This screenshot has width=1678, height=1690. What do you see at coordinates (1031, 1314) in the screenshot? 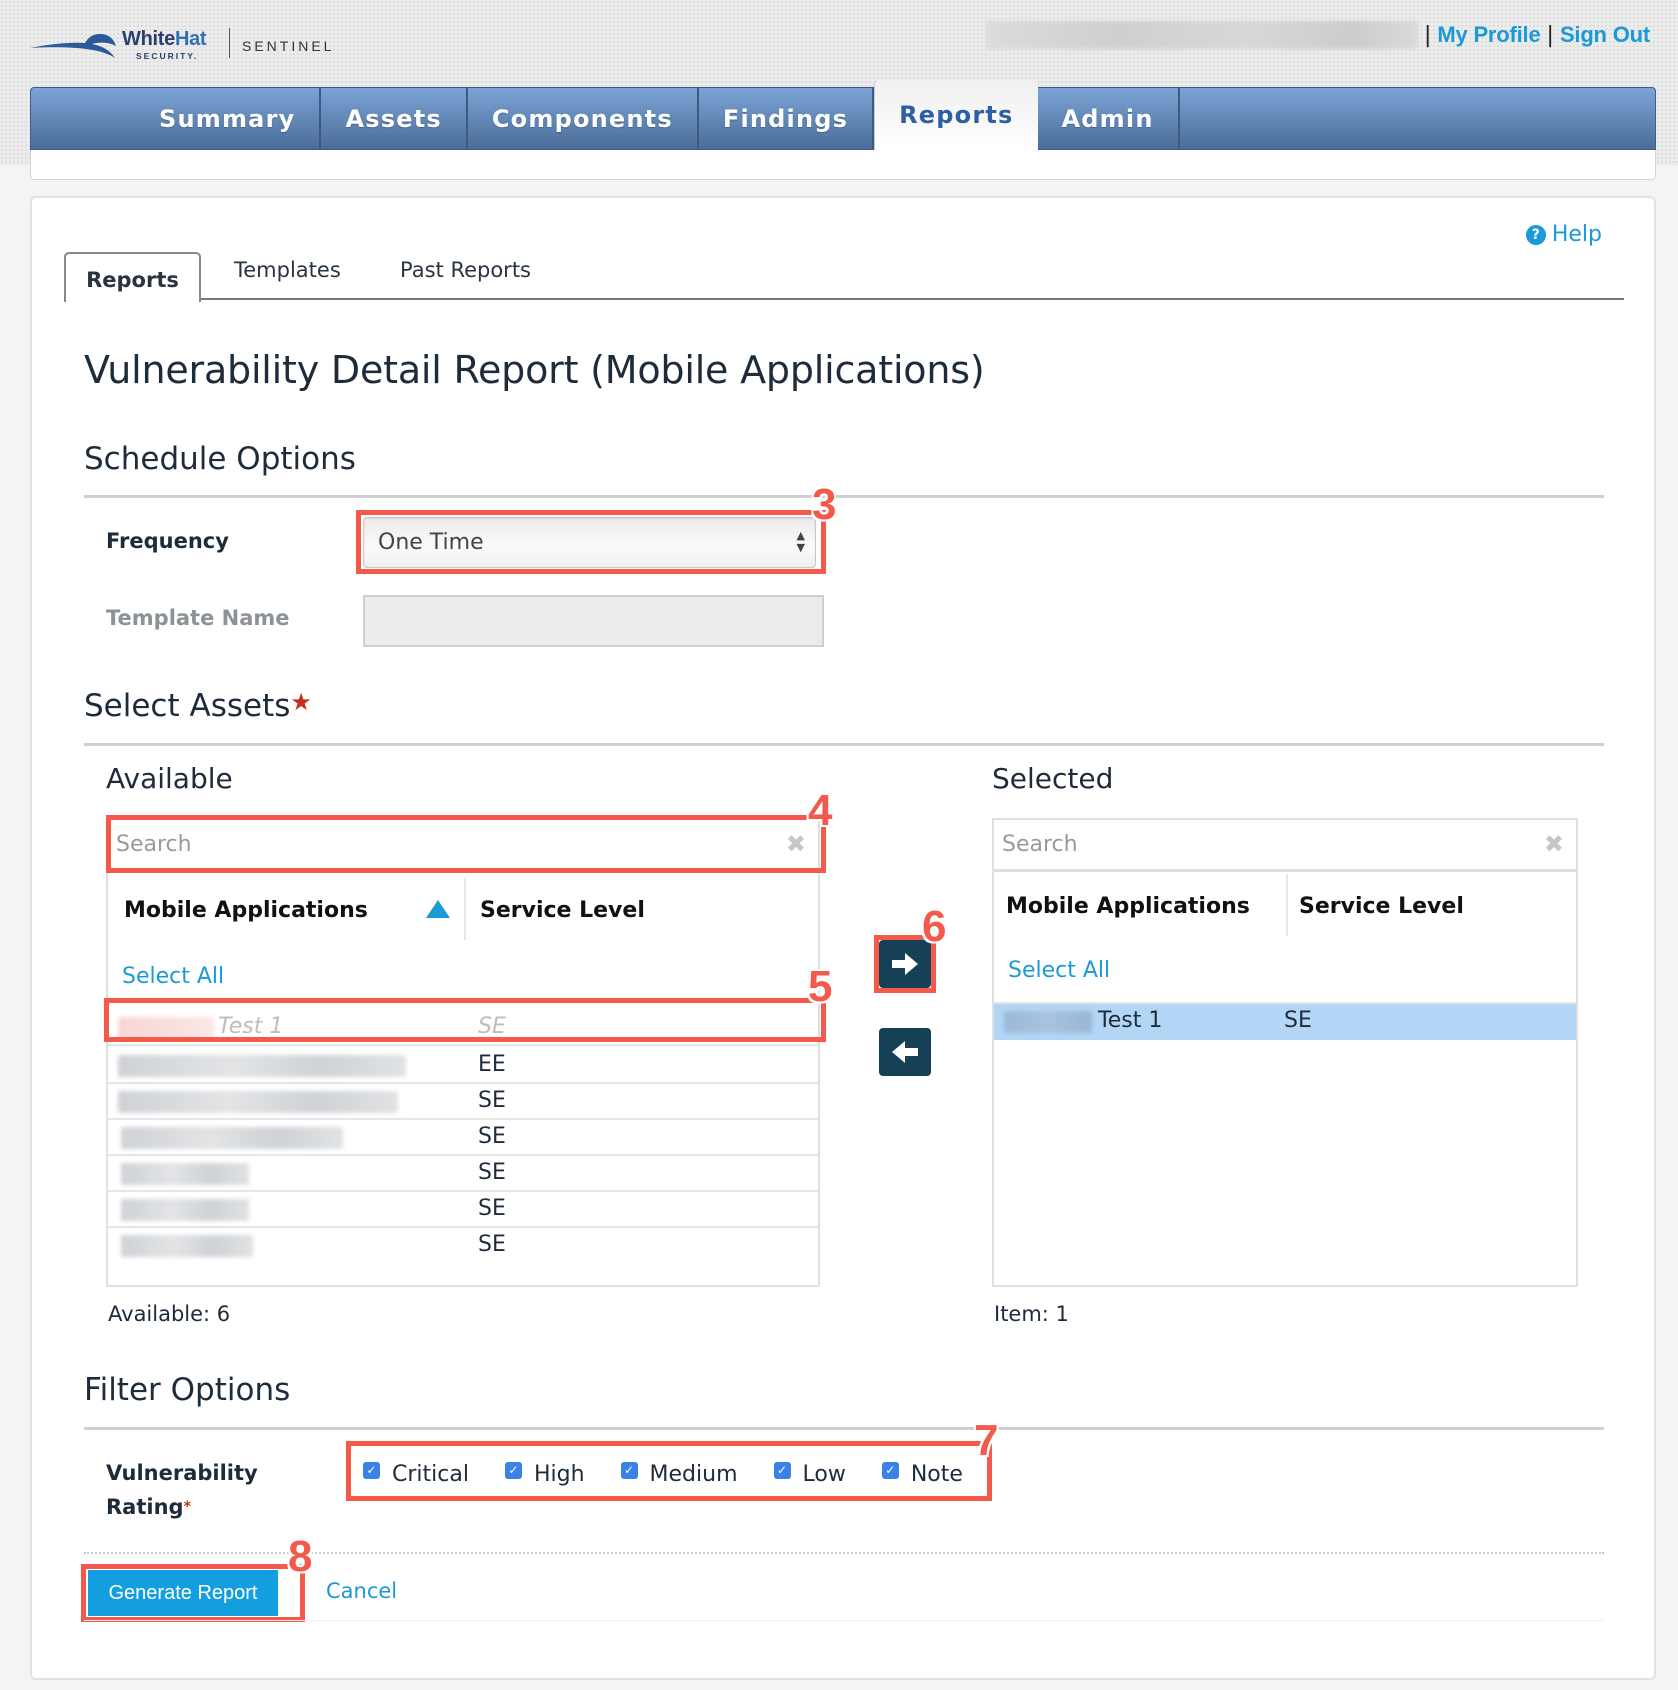
I see `selected-count: Item: 1` at bounding box center [1031, 1314].